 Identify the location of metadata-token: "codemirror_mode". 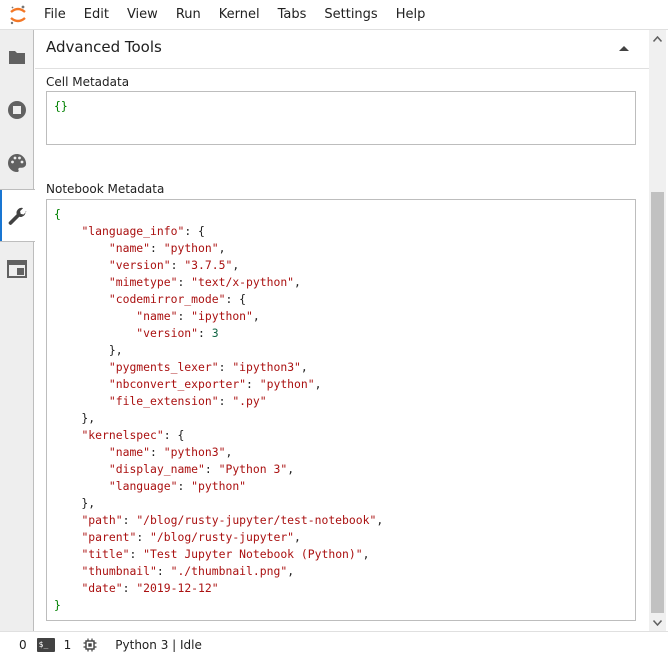
(167, 299).